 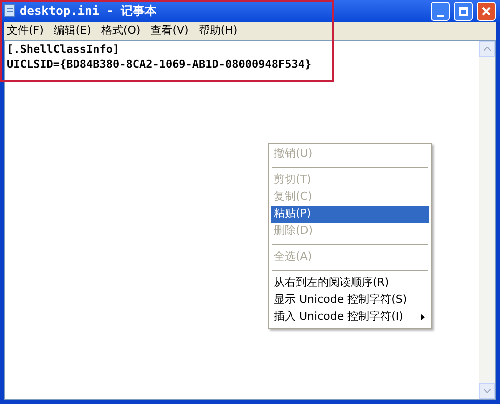 What do you see at coordinates (89, 11) in the screenshot?
I see `window-title: desktop.ini - 记事本` at bounding box center [89, 11].